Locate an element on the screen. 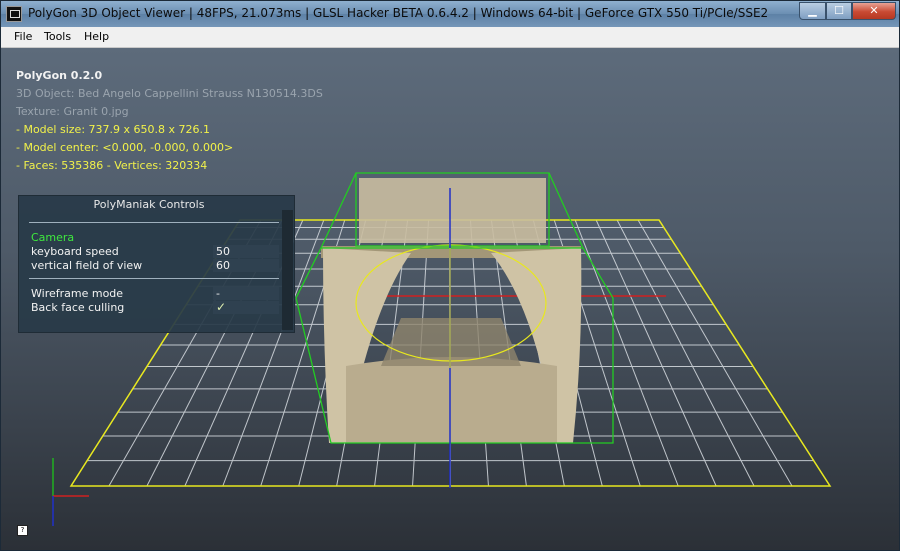  hud-model-size: - Model size: 737.9 x 650.8 x 726.1 is located at coordinates (113, 129).